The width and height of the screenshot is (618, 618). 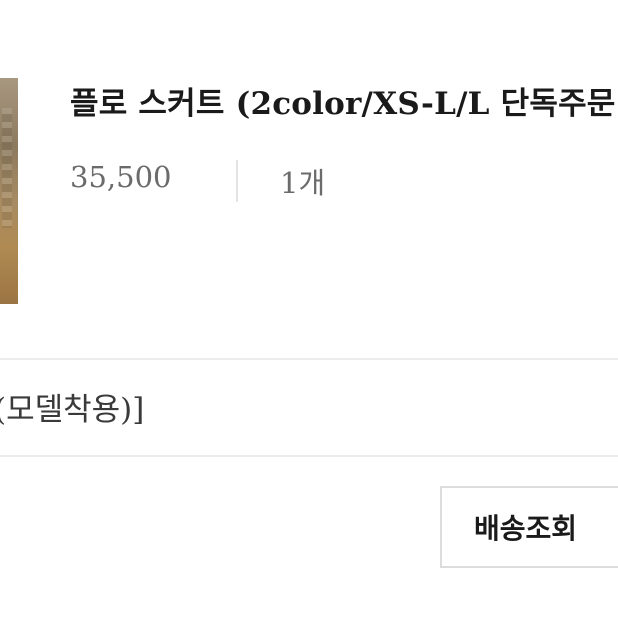 What do you see at coordinates (303, 183) in the screenshot?
I see `product-quantity: 1개` at bounding box center [303, 183].